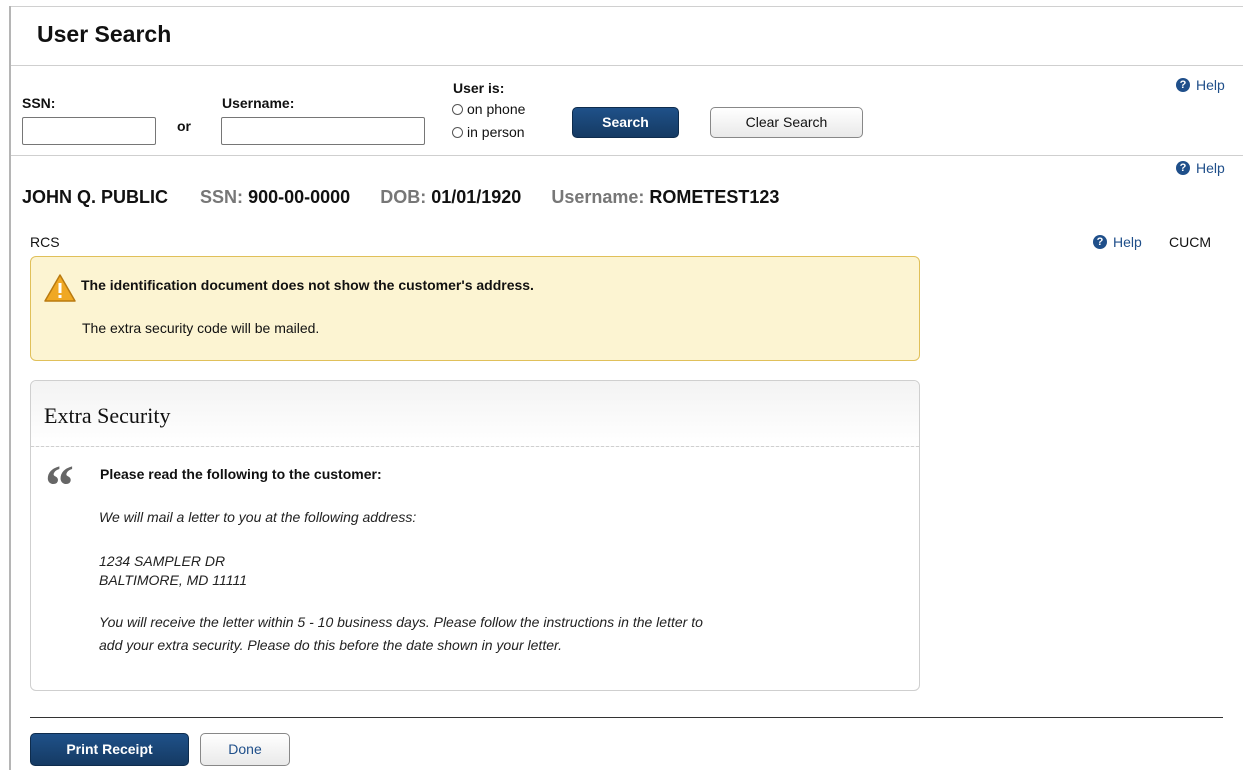 This screenshot has width=1243, height=770. Describe the element at coordinates (89, 131) in the screenshot. I see `ssn-input` at that location.